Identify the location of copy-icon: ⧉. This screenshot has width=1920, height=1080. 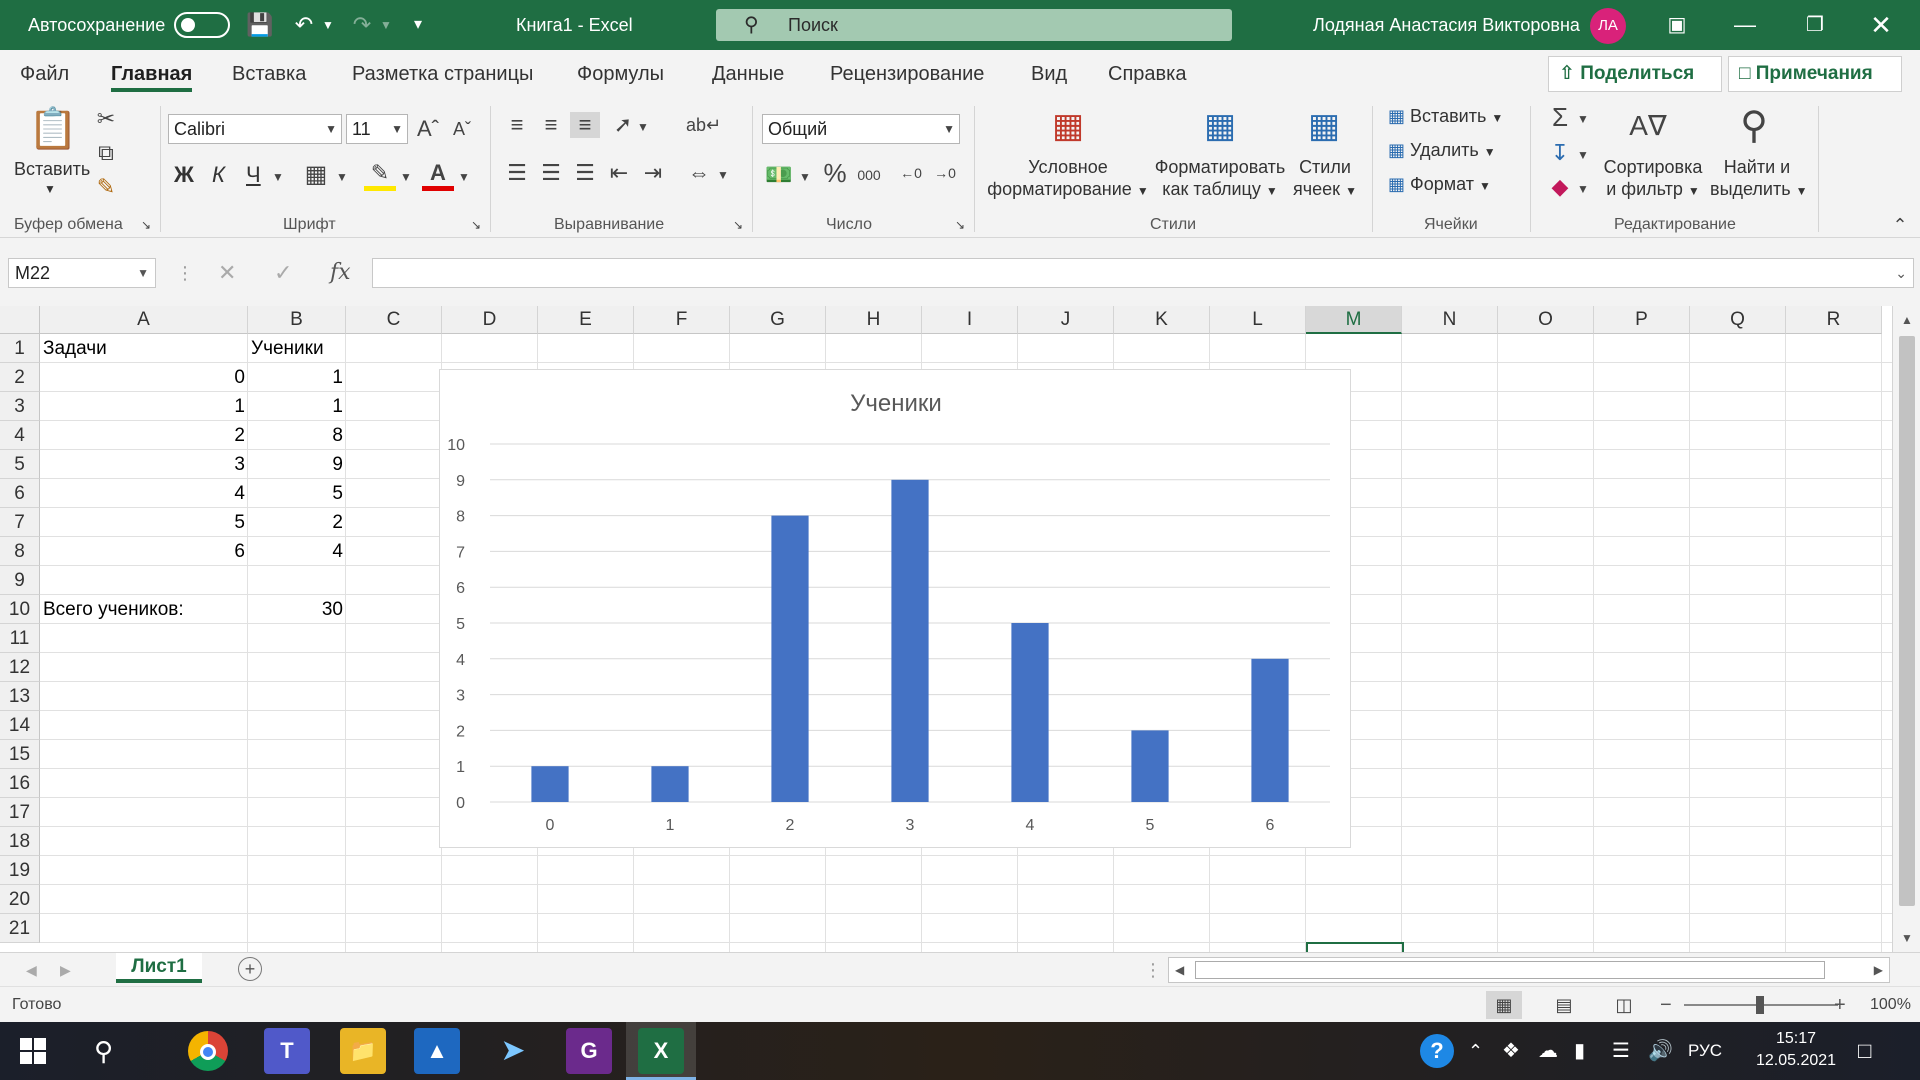
(106, 153).